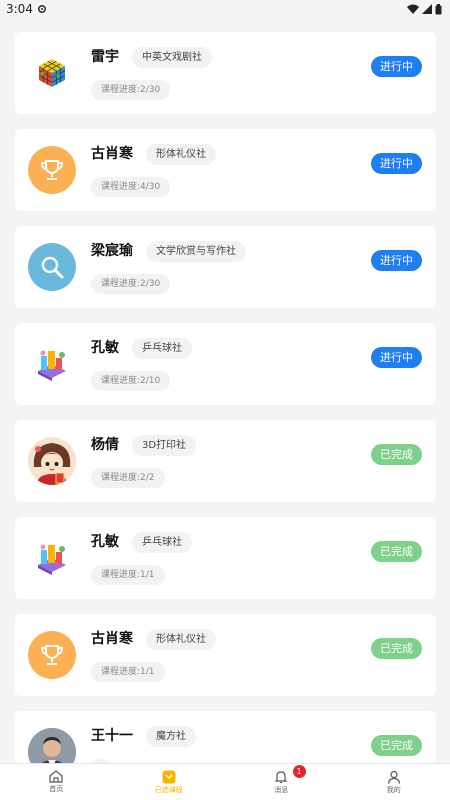 The width and height of the screenshot is (450, 800). I want to click on tab-label: 已选课程, so click(168, 789).